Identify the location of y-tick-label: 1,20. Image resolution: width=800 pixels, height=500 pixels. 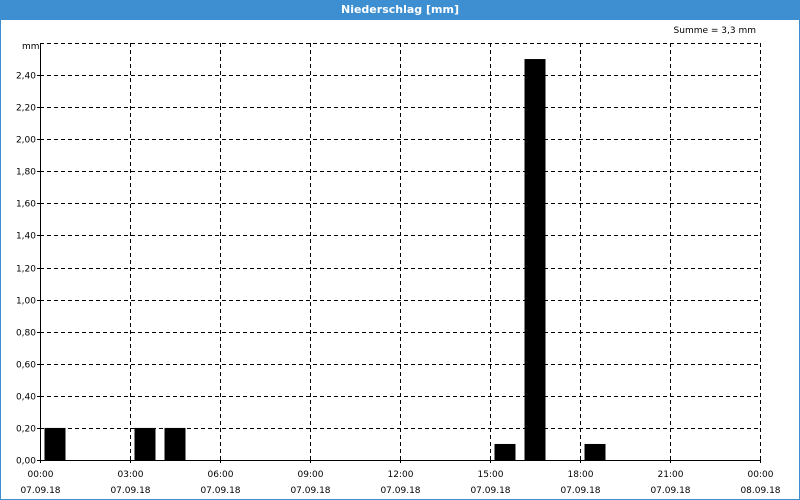
(26, 270).